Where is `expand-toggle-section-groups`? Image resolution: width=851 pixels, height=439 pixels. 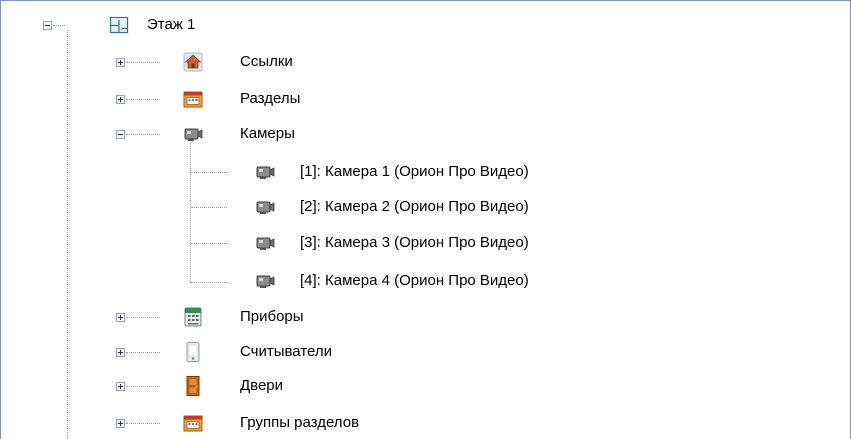
expand-toggle-section-groups is located at coordinates (120, 423).